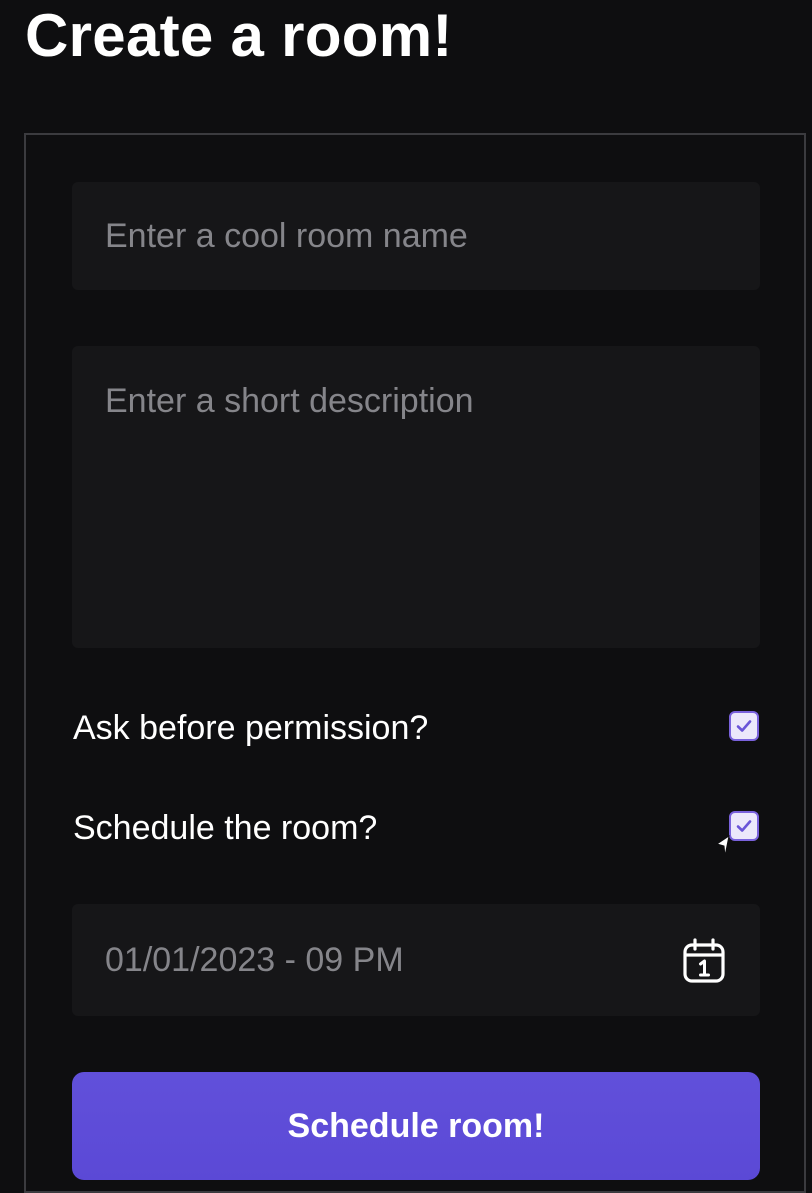 The image size is (812, 1193). What do you see at coordinates (723, 845) in the screenshot?
I see `mouse-cursor-icon` at bounding box center [723, 845].